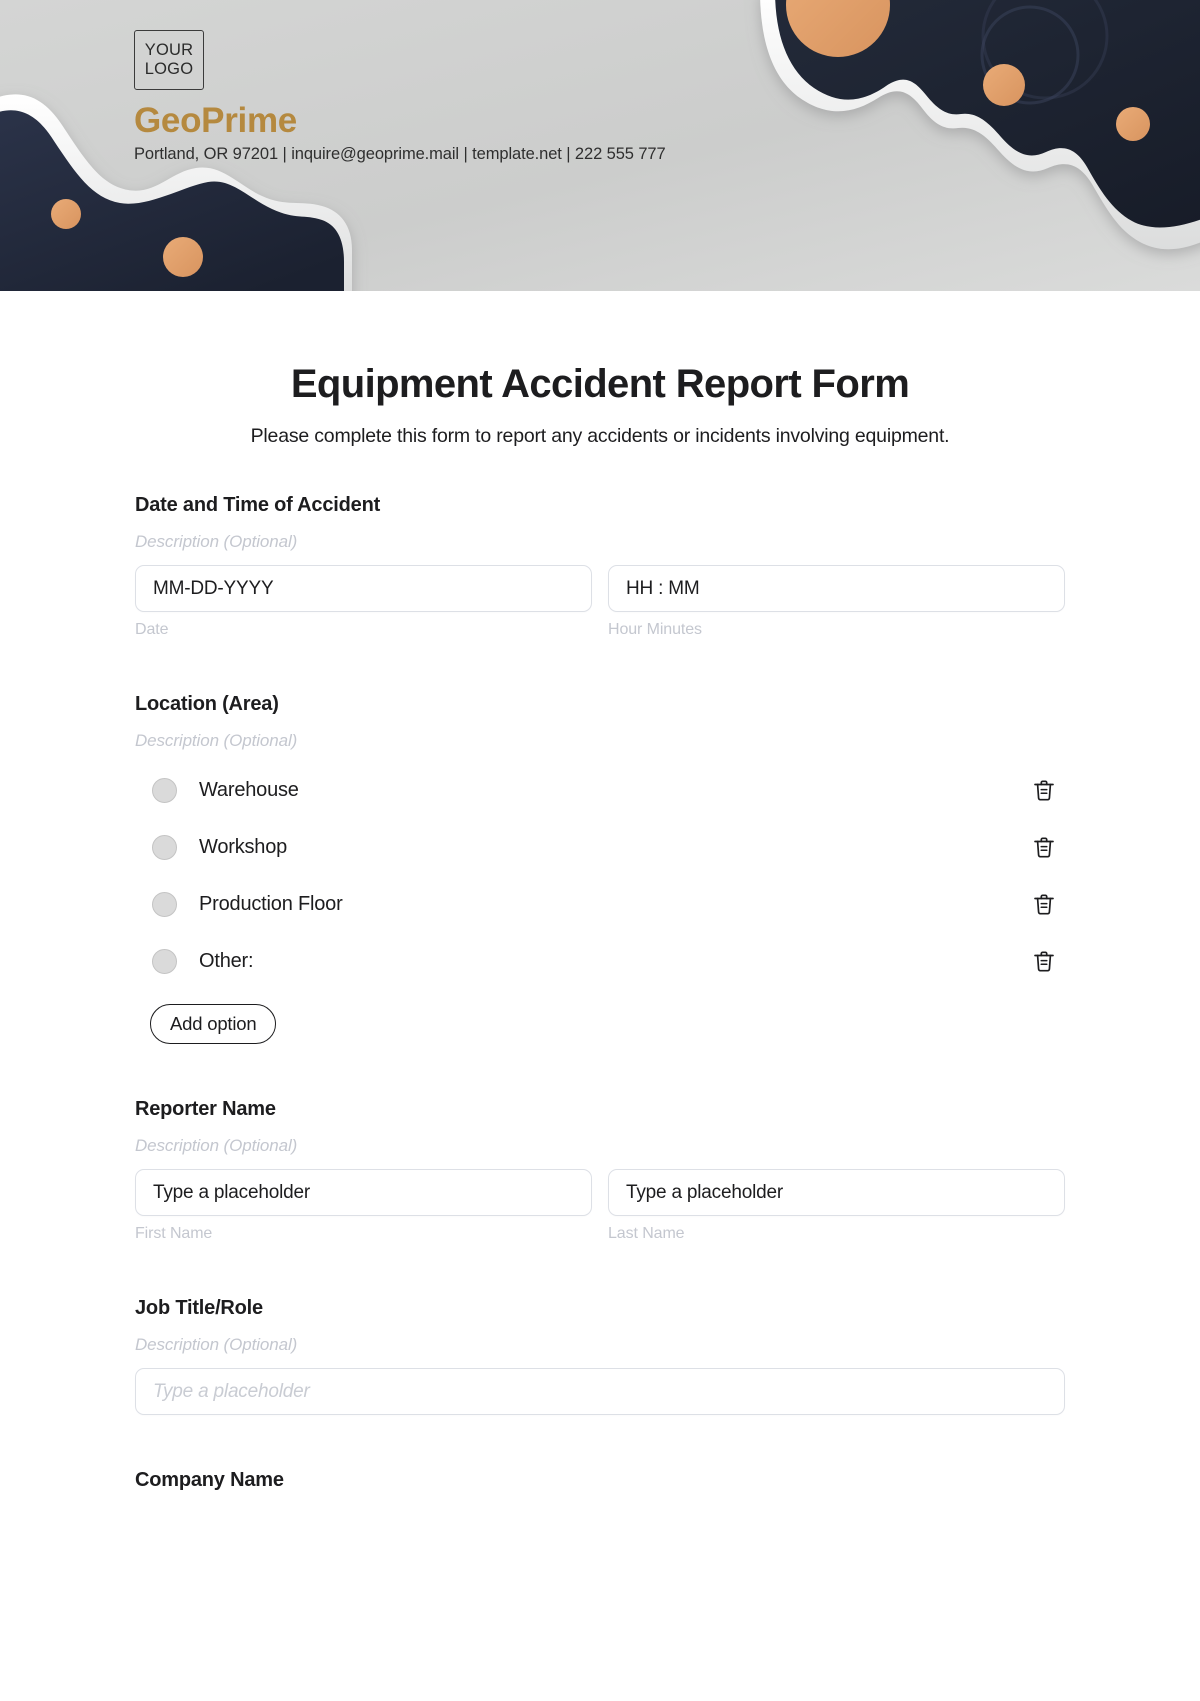  I want to click on first-name-input: Type a placeholder, so click(363, 1192).